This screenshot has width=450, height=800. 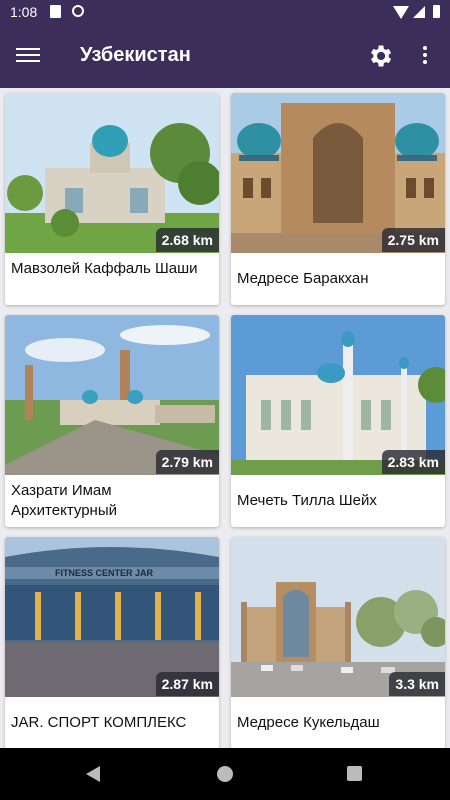 What do you see at coordinates (55, 11) in the screenshot?
I see `sd-card-icon` at bounding box center [55, 11].